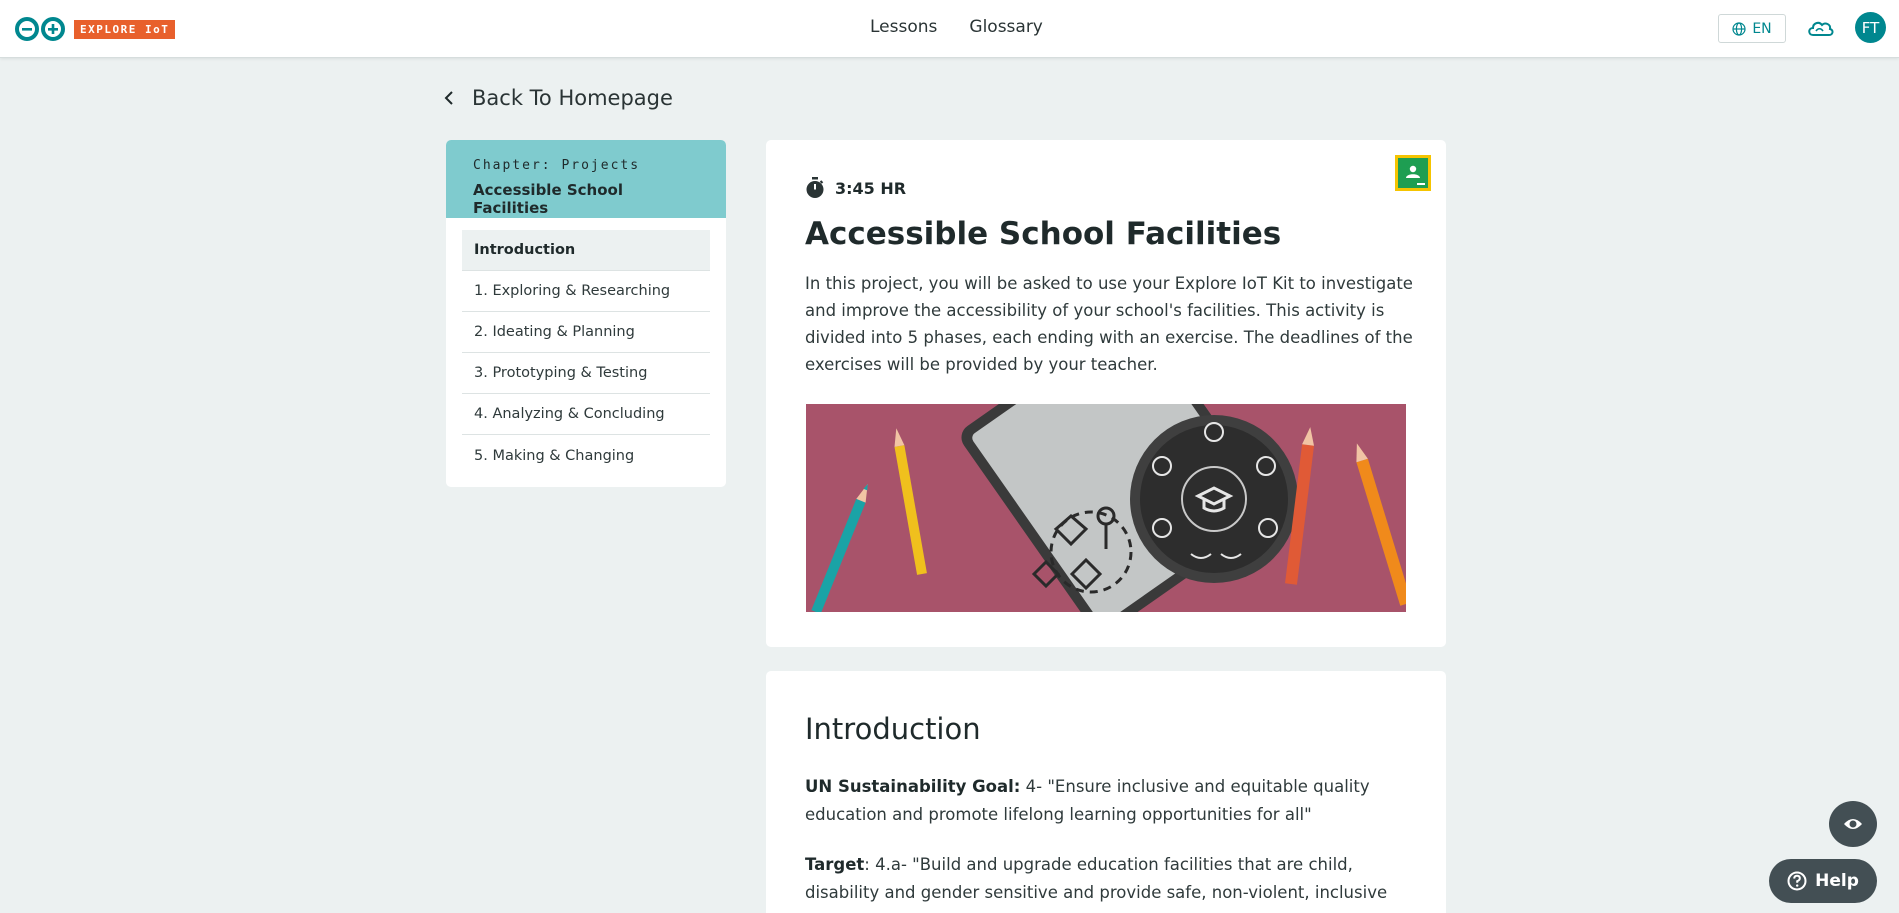 The width and height of the screenshot is (1899, 913). I want to click on language-selector: EN, so click(1752, 28).